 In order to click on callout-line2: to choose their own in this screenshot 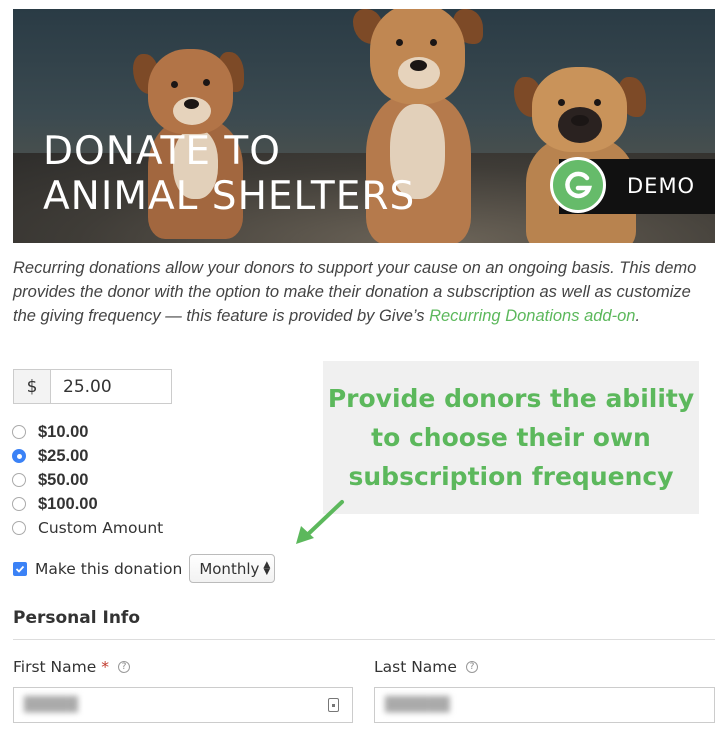, I will do `click(511, 437)`.